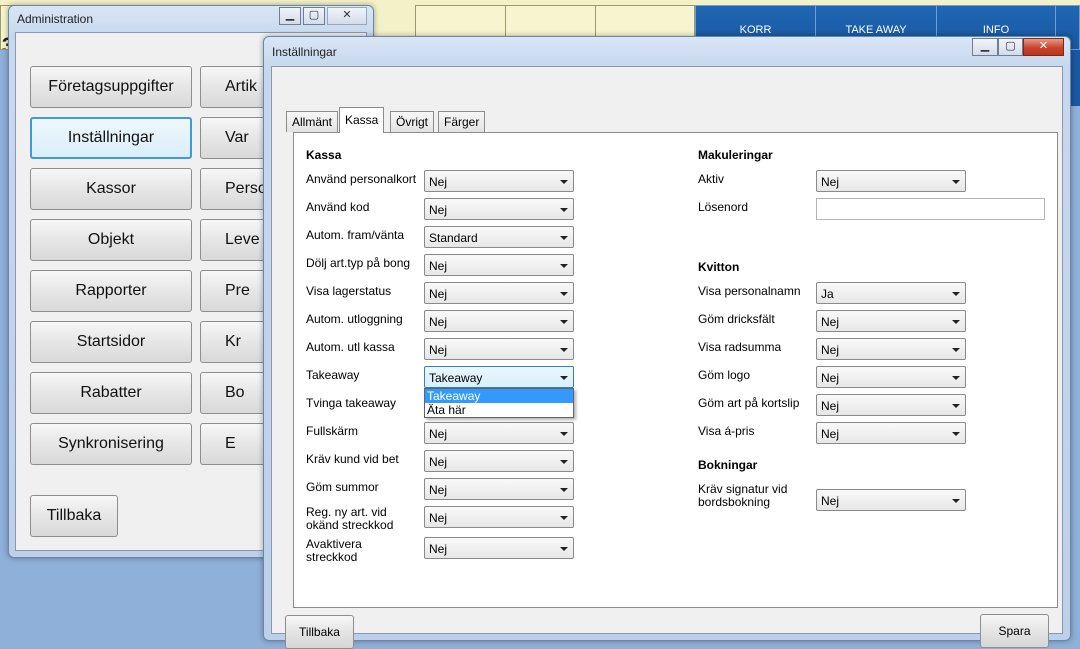 This screenshot has height=649, width=1080. I want to click on makulering-aktiv-select: Nej, so click(891, 181).